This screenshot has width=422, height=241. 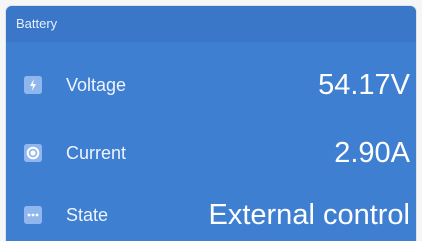 I want to click on panel-title: Battery, so click(x=37, y=23).